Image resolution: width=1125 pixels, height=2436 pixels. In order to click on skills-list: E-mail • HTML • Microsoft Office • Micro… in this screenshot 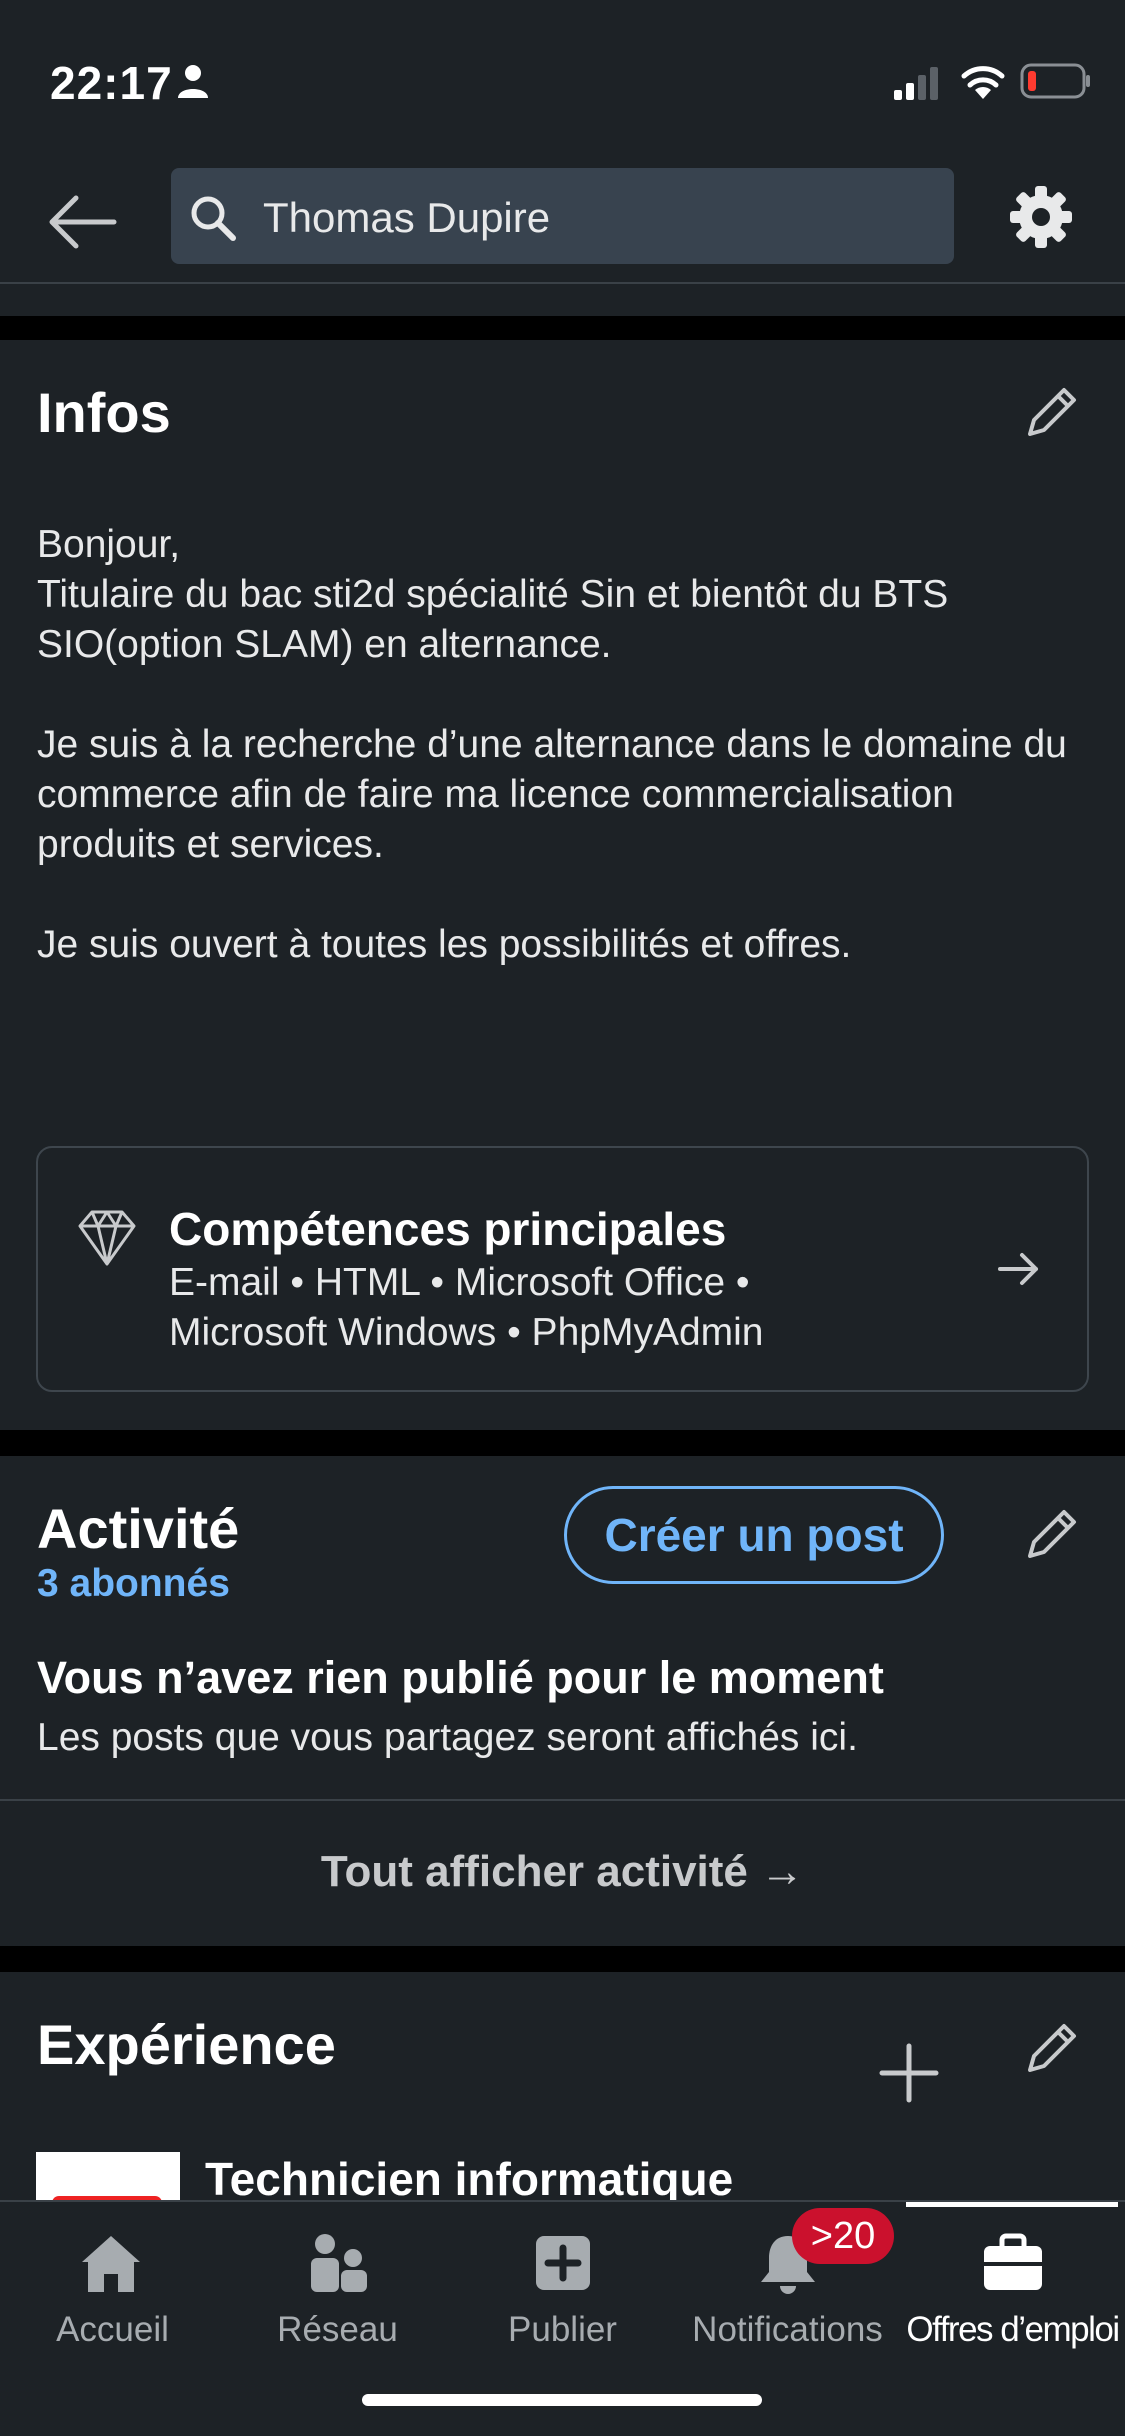, I will do `click(466, 1307)`.